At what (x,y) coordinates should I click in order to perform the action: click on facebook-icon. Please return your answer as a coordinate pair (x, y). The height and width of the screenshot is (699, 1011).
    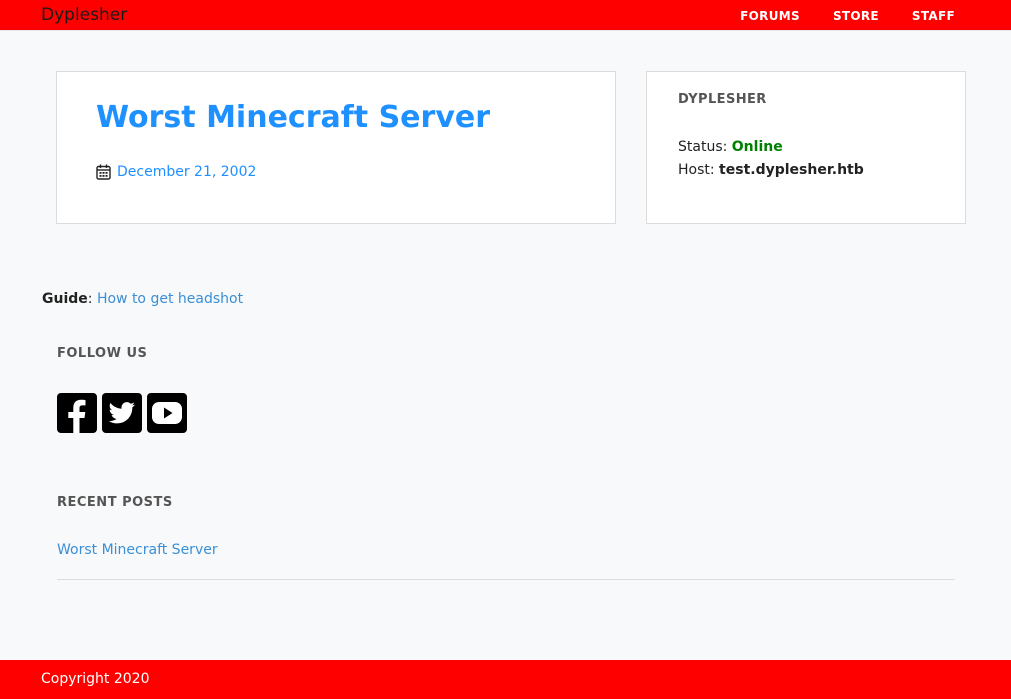
    Looking at the image, I should click on (77, 413).